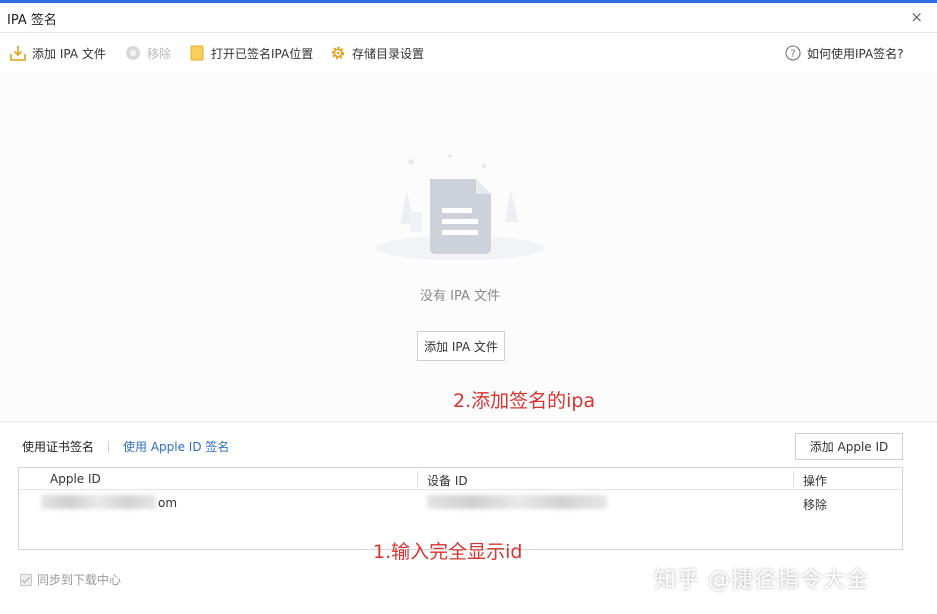 Image resolution: width=937 pixels, height=614 pixels. What do you see at coordinates (109, 446) in the screenshot?
I see `tab-separator` at bounding box center [109, 446].